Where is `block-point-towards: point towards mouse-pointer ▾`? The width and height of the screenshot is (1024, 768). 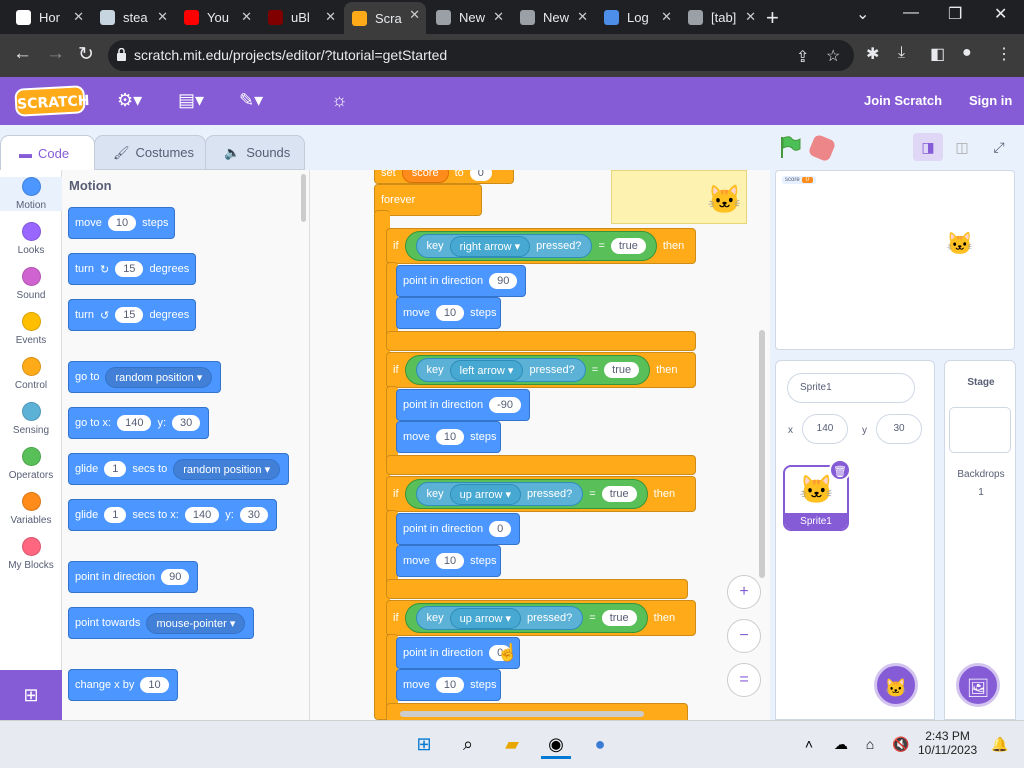 block-point-towards: point towards mouse-pointer ▾ is located at coordinates (161, 623).